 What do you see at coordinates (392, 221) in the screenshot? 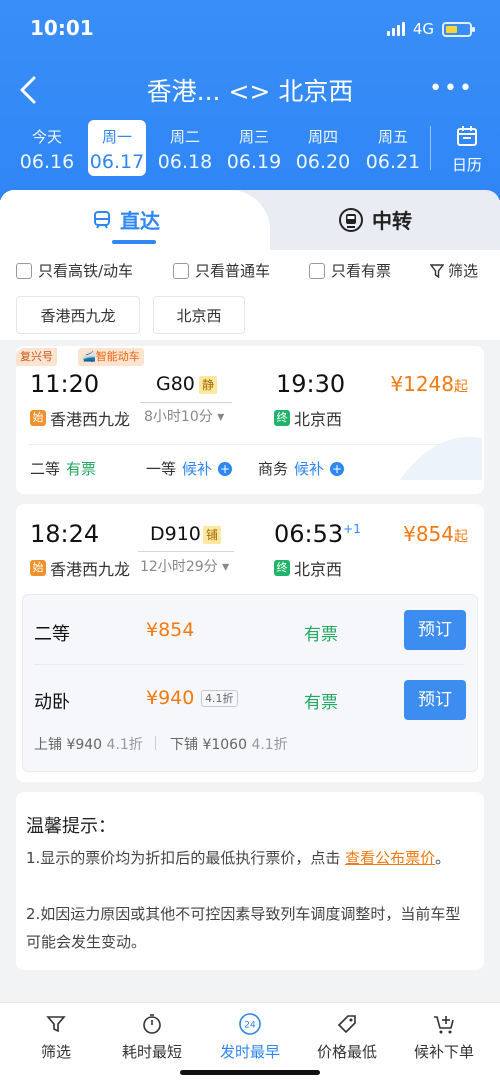
I see `tab-transfer-label: 中转` at bounding box center [392, 221].